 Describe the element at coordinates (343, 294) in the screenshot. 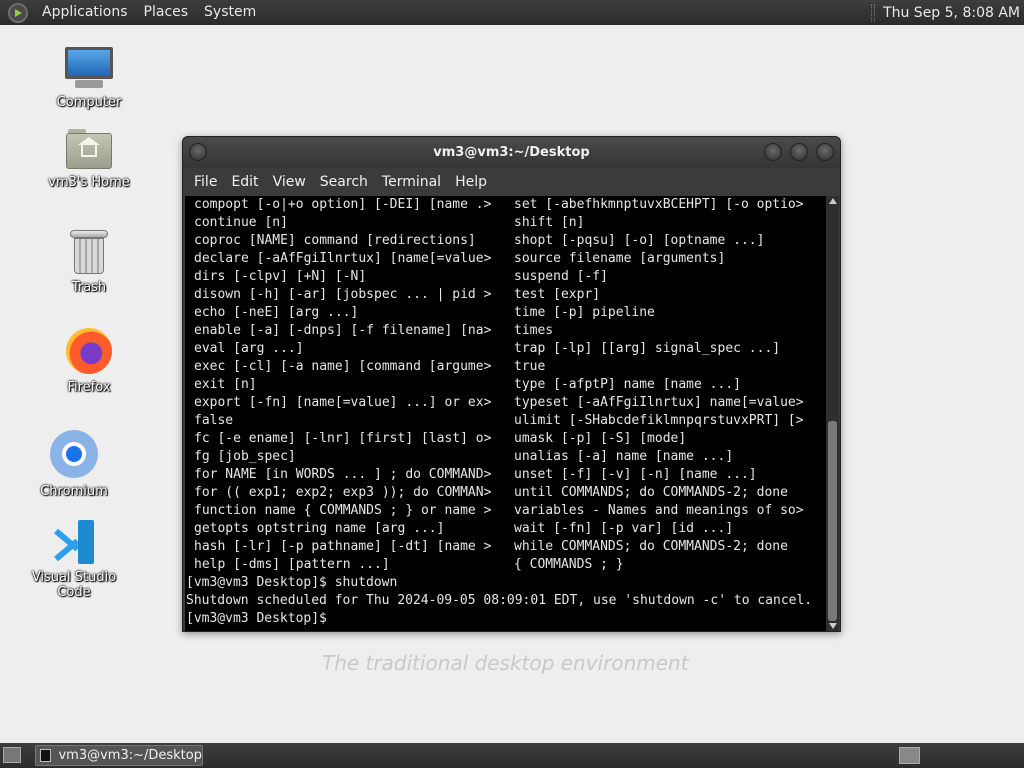

I see `help-entry-left: disown [-h] [-ar] [jobspec ... | pid >` at that location.